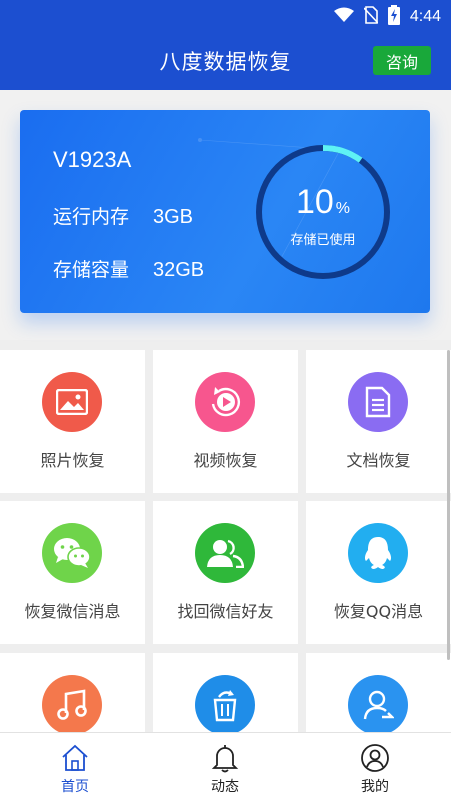  Describe the element at coordinates (179, 270) in the screenshot. I see `storage-value: 32GB` at that location.